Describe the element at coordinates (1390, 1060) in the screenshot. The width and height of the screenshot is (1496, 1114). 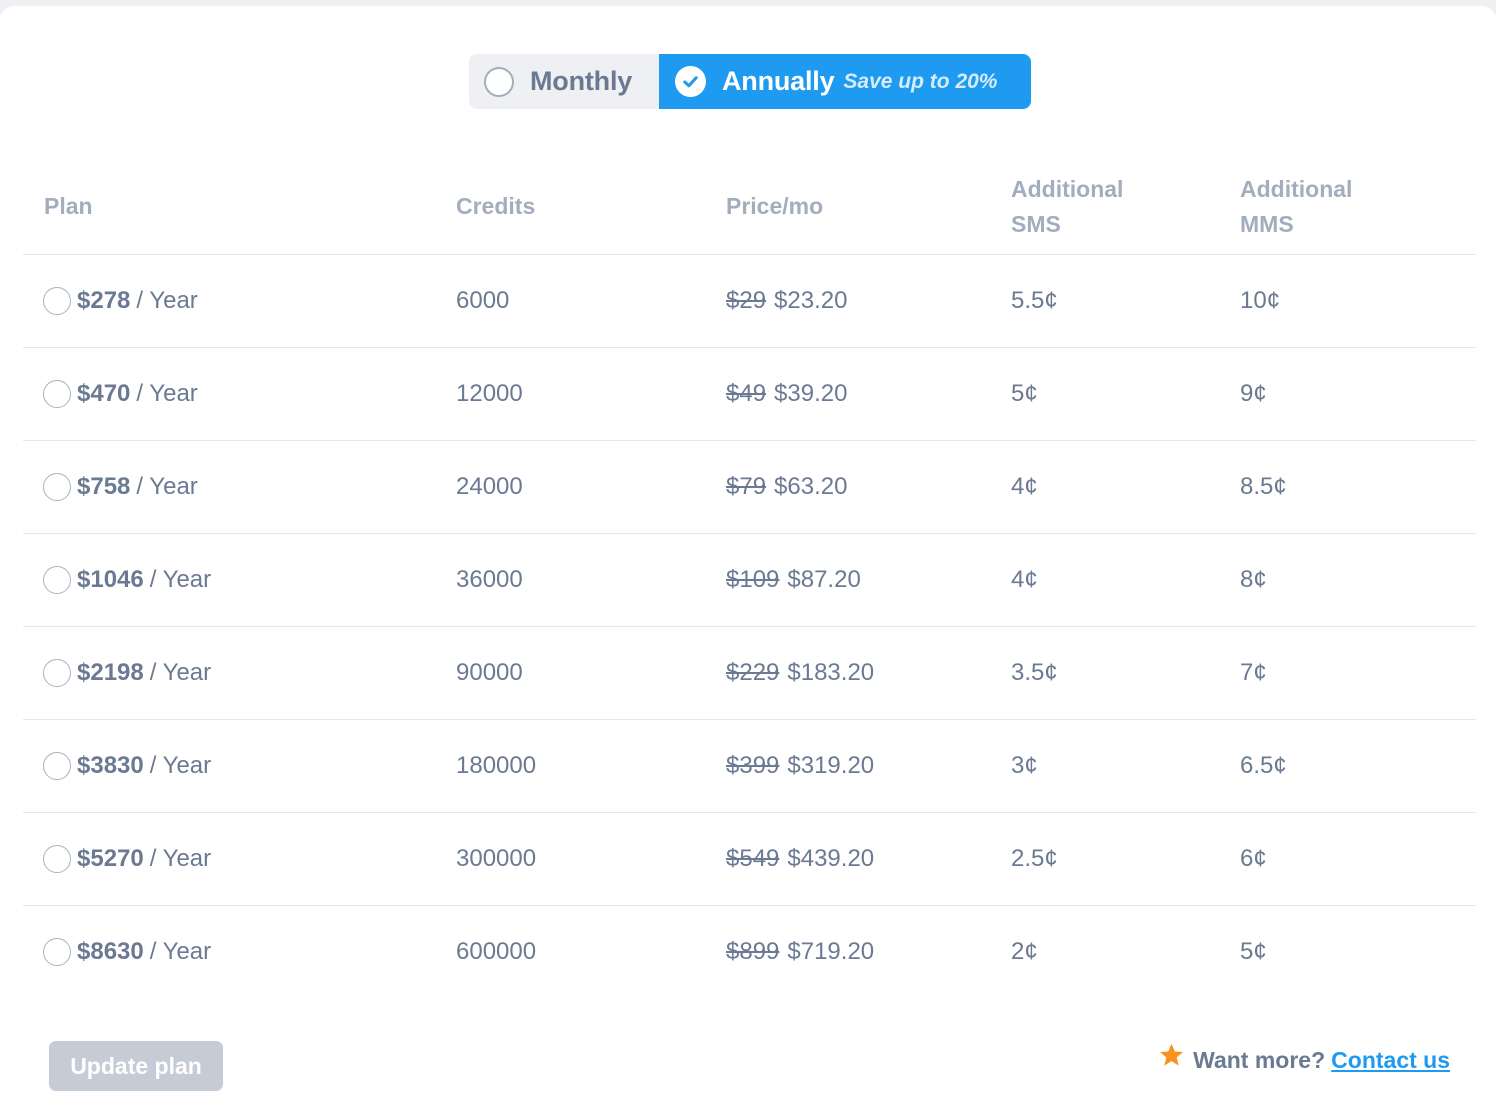
I see `contact-us-link: Contact us` at that location.